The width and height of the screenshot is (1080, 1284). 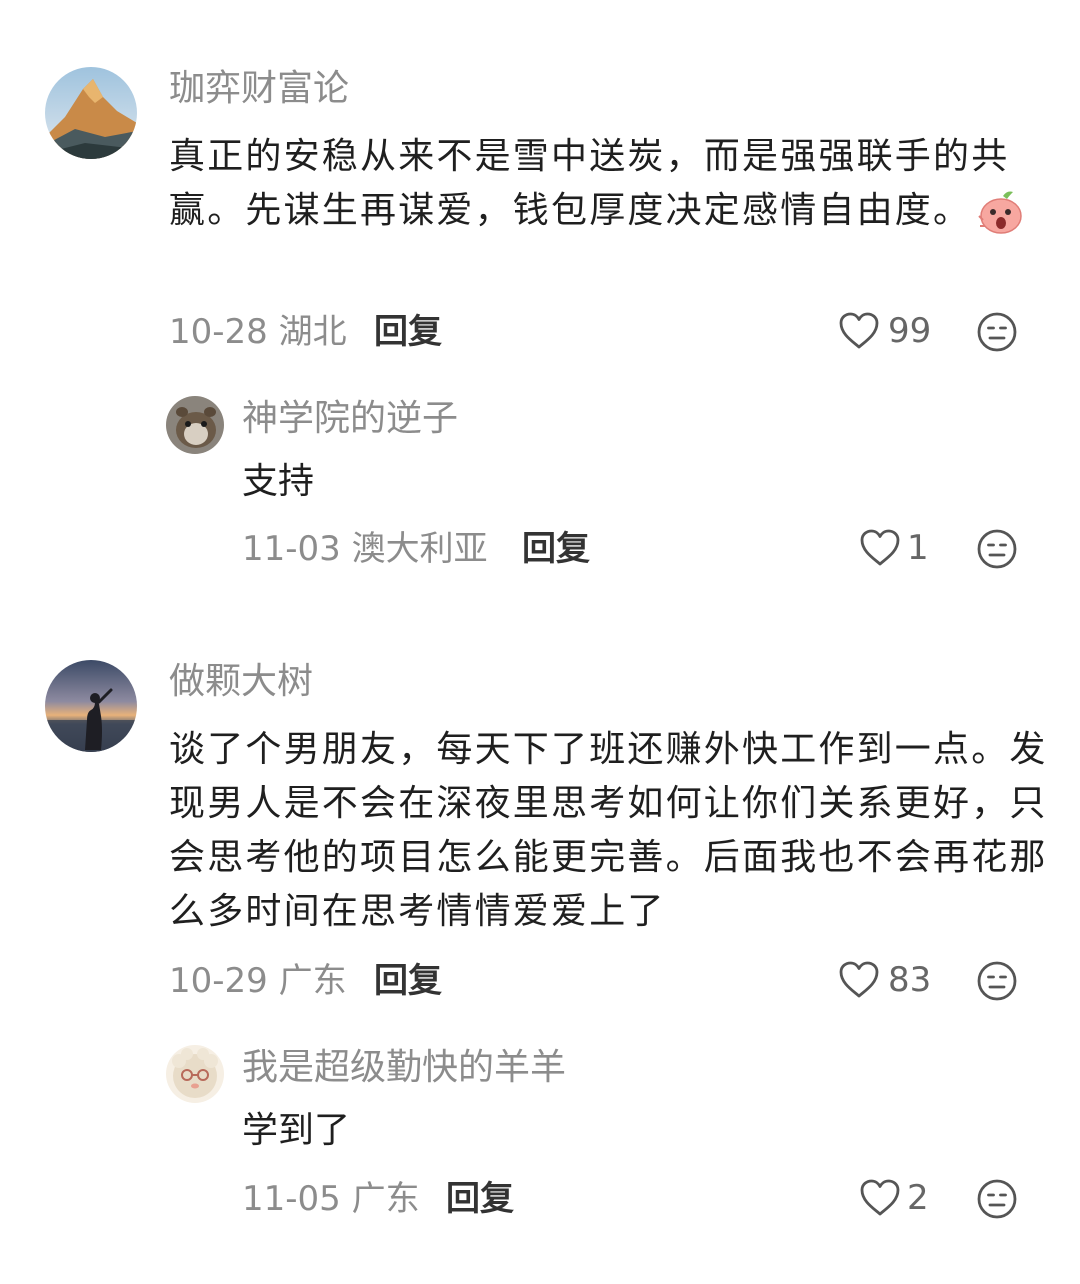 What do you see at coordinates (910, 980) in the screenshot?
I see `like-count: 83` at bounding box center [910, 980].